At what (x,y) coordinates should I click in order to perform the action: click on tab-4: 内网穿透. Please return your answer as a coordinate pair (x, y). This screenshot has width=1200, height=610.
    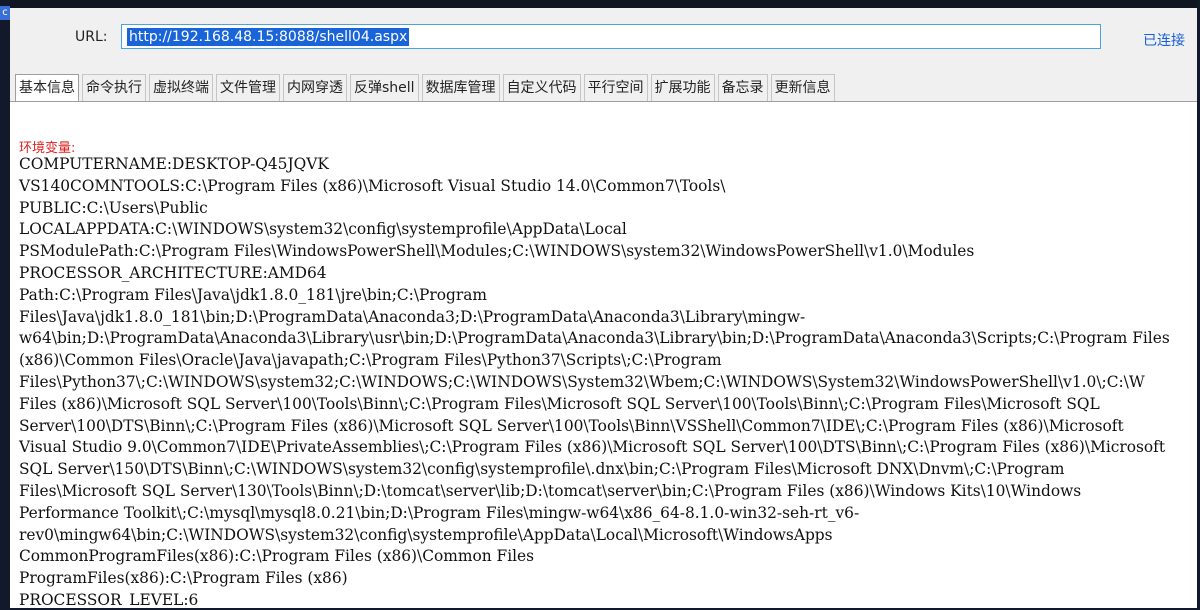
    Looking at the image, I should click on (315, 87).